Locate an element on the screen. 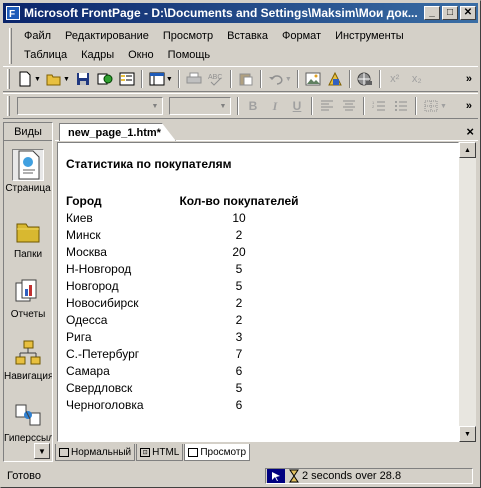 The width and height of the screenshot is (481, 488). city-cell: Новосибирск is located at coordinates (102, 302).